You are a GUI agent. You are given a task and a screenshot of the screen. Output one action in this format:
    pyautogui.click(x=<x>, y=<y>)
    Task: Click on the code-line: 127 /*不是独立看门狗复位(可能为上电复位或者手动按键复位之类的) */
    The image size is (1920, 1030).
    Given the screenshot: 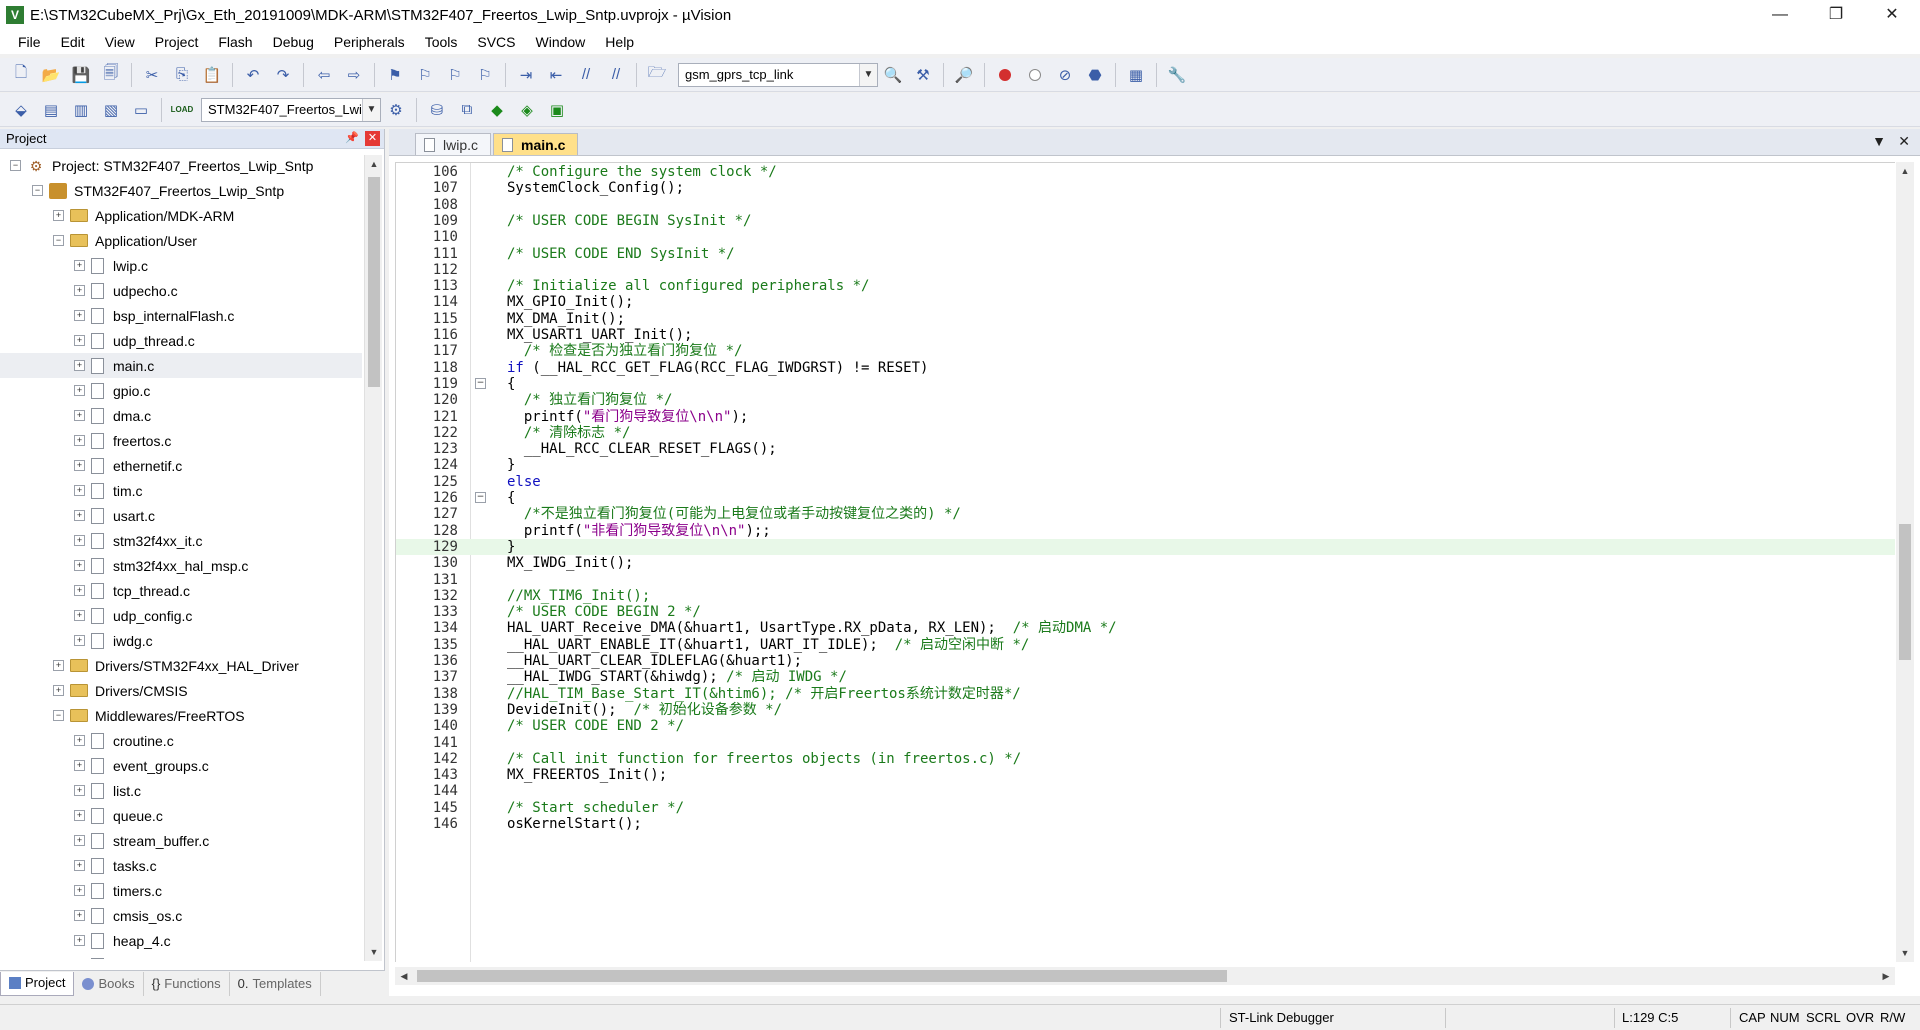 What is the action you would take?
    pyautogui.click(x=1145, y=514)
    